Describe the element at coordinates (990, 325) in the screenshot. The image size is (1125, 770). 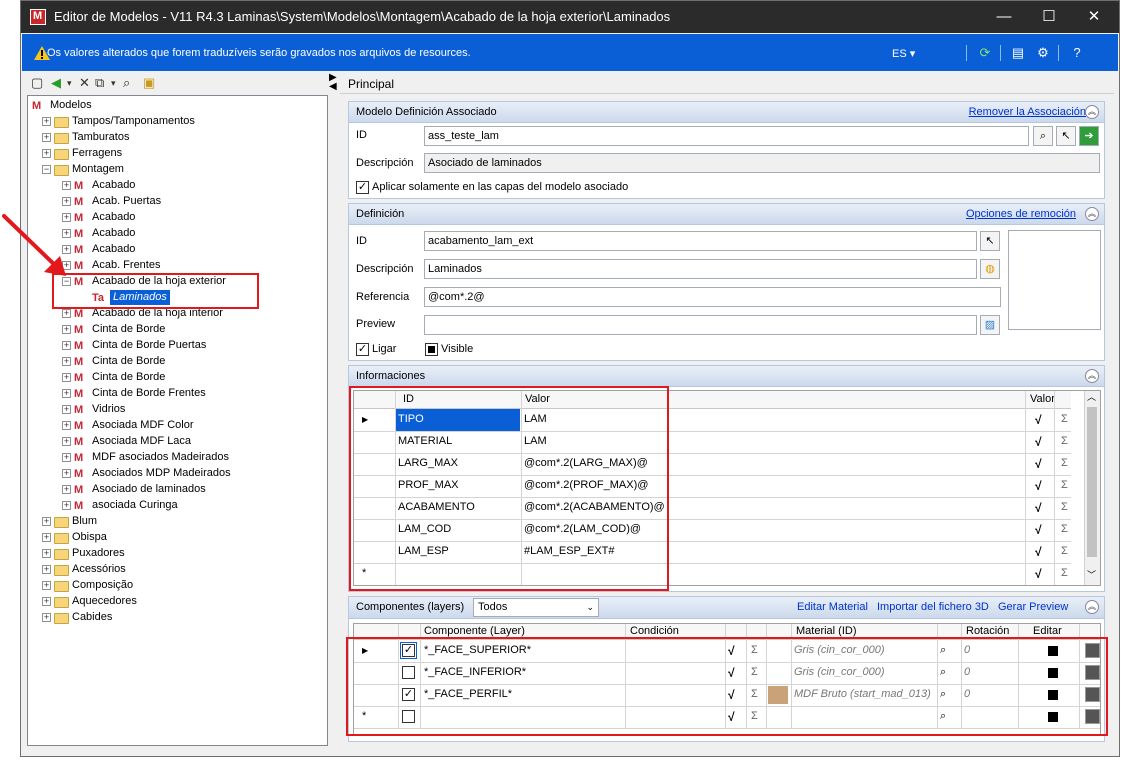
I see `image-icon: ▨` at that location.